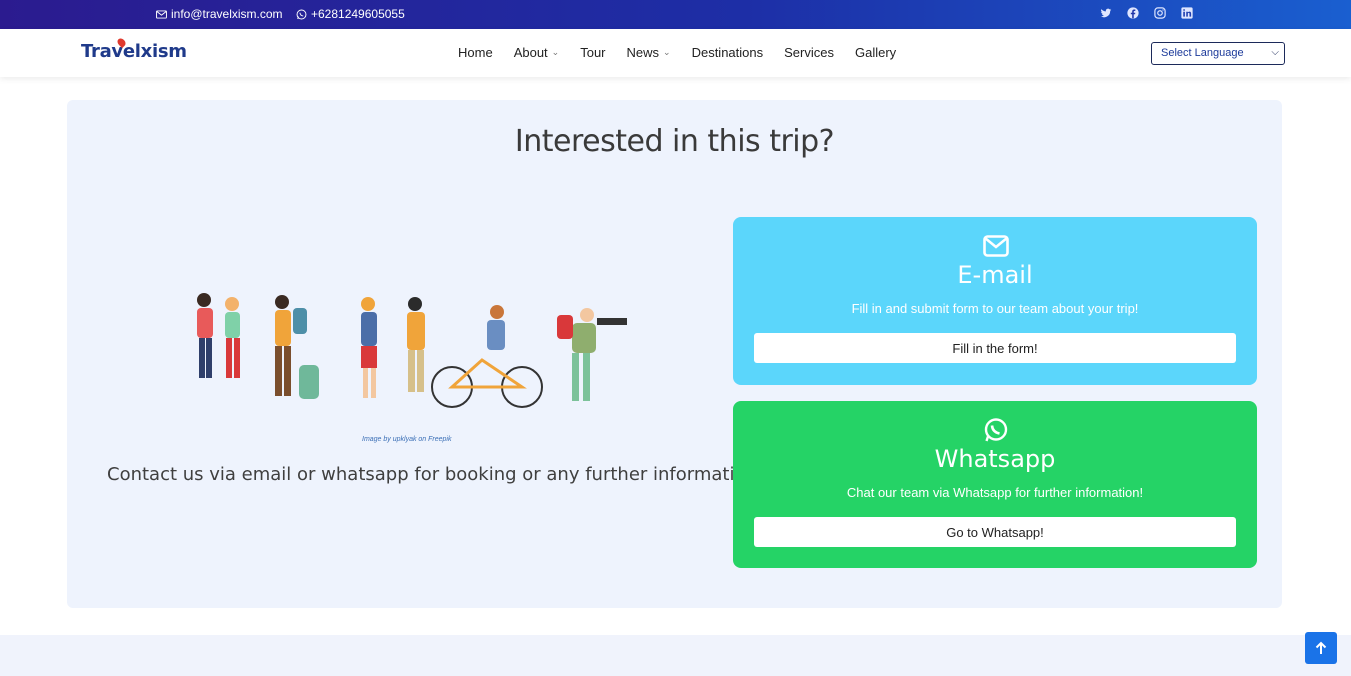  I want to click on go-to-whatsapp-button: Go to Whatsapp!, so click(995, 532).